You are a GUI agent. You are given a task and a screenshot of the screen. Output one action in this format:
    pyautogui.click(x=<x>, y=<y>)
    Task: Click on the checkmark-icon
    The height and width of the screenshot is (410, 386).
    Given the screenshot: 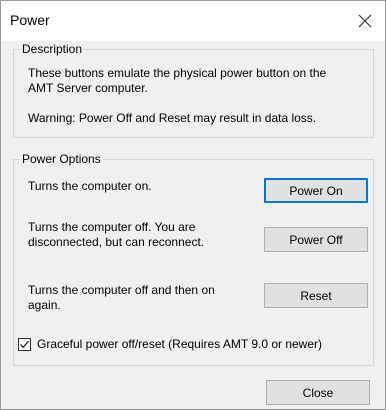 What is the action you would take?
    pyautogui.click(x=24, y=344)
    